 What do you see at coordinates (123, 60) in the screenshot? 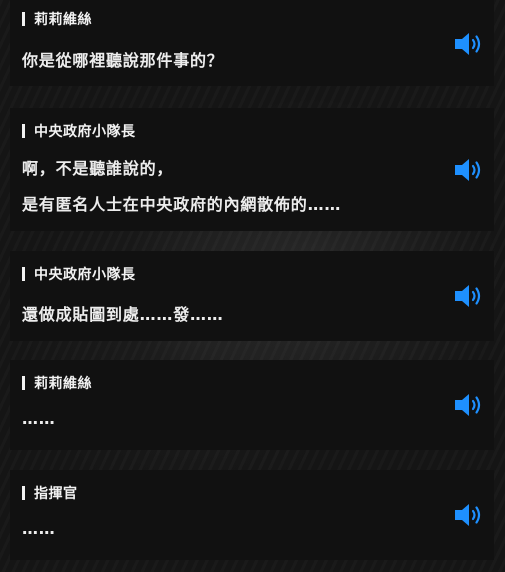
I see `dialogue-line: 你是從哪裡聽說那件事的？` at bounding box center [123, 60].